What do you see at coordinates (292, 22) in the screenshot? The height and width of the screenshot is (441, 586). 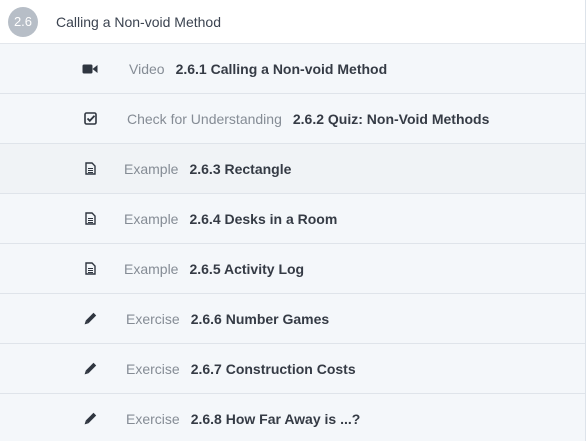 I see `section-header: 2.6 Calling a Non-void Method` at bounding box center [292, 22].